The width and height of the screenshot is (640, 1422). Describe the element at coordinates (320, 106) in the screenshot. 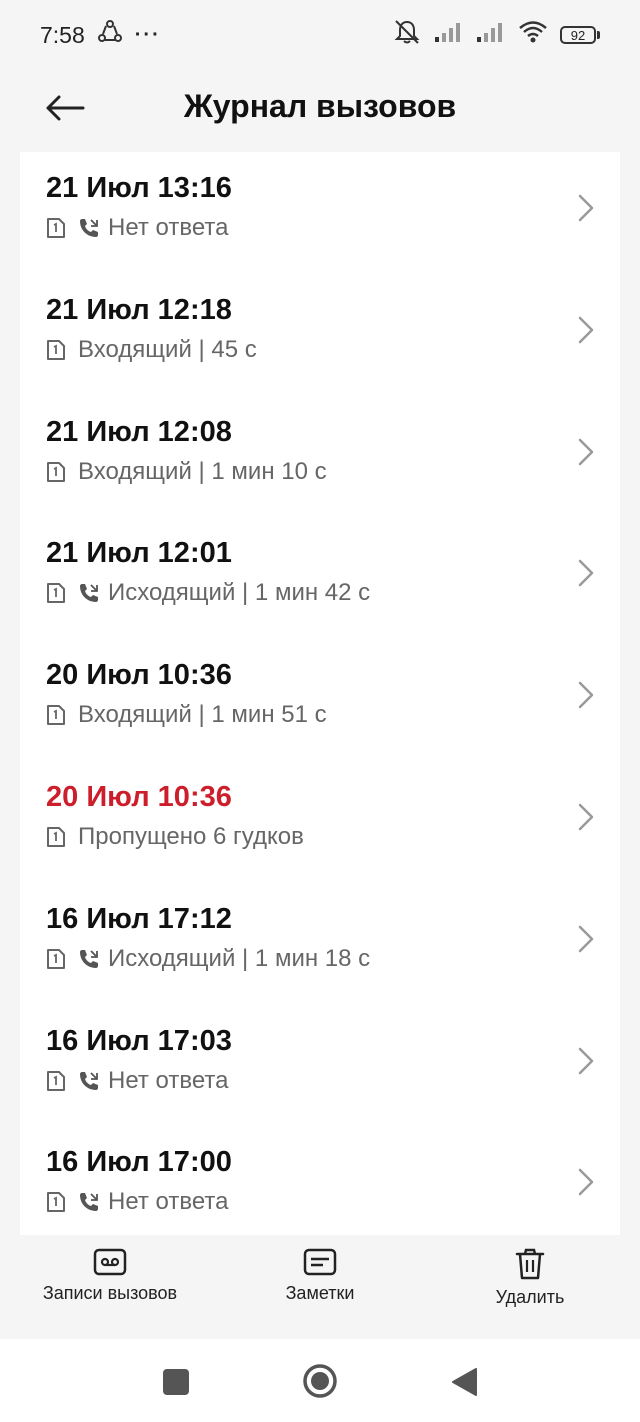

I see `page-title: Журнал вызовов` at that location.